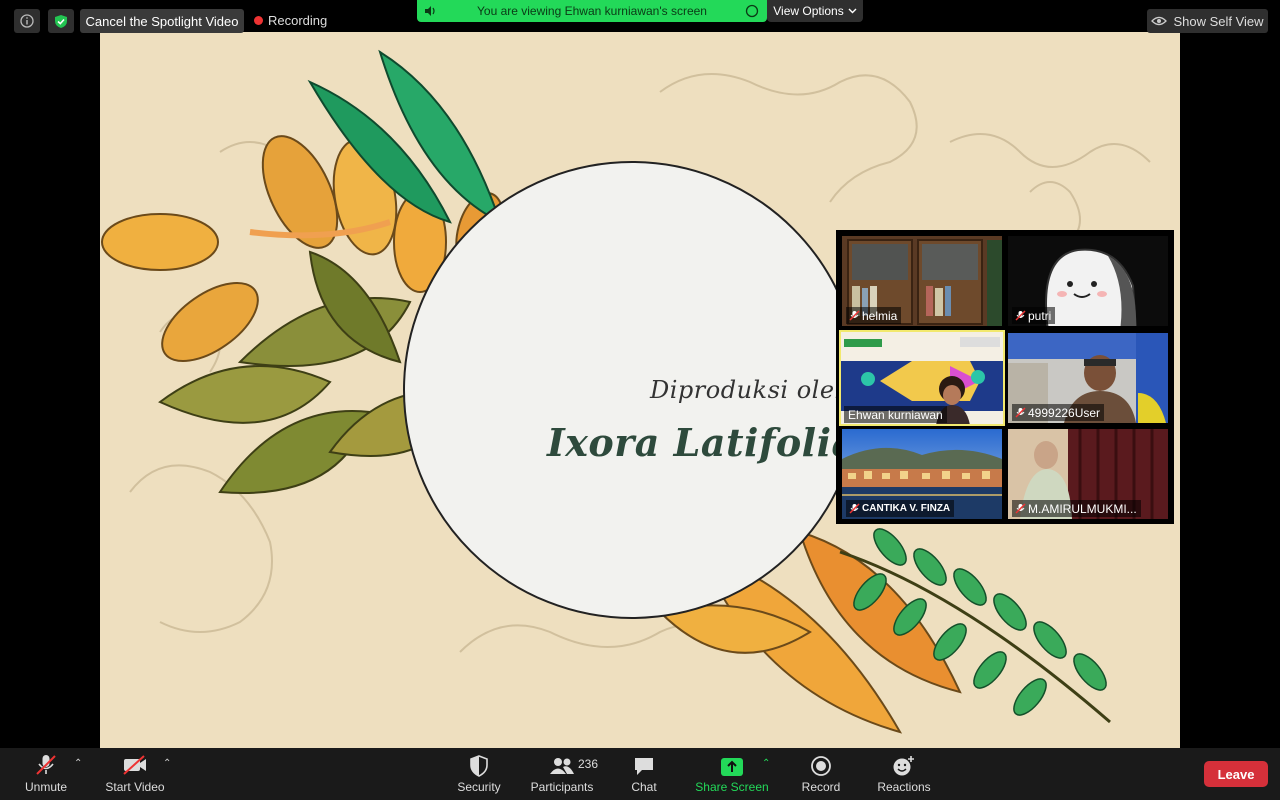  Describe the element at coordinates (1058, 412) in the screenshot. I see `participant-name: 4999226User` at that location.